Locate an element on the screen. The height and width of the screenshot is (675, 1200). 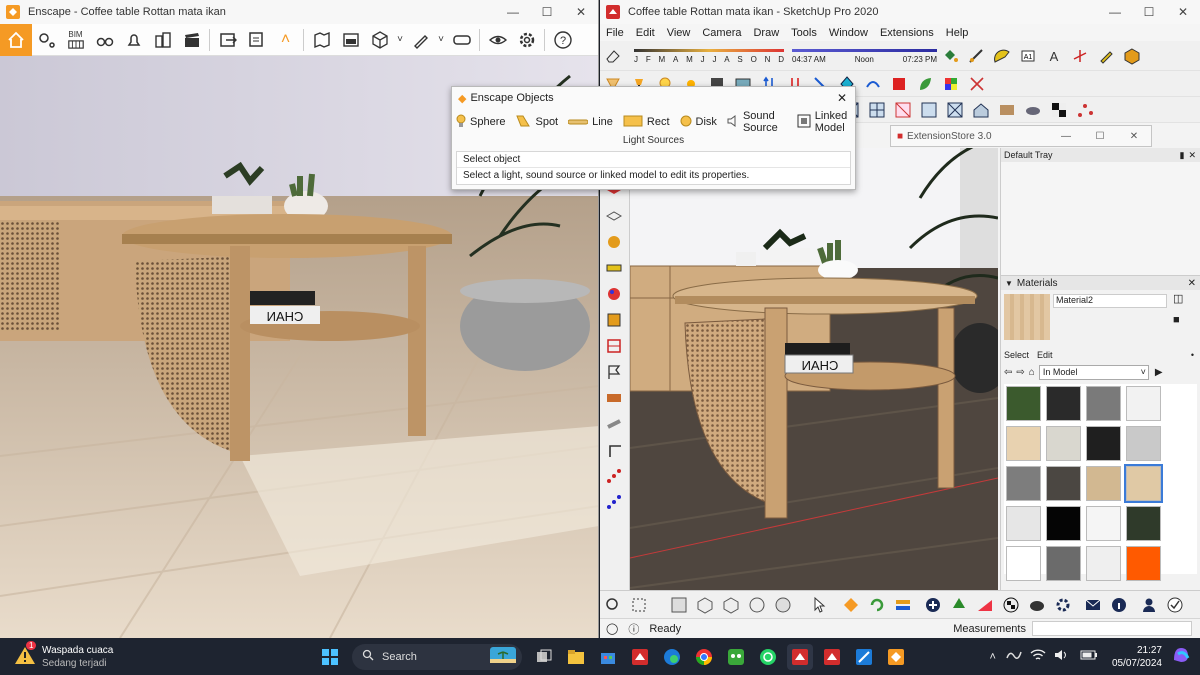
help-icon: ? is located at coordinates (562, 40).